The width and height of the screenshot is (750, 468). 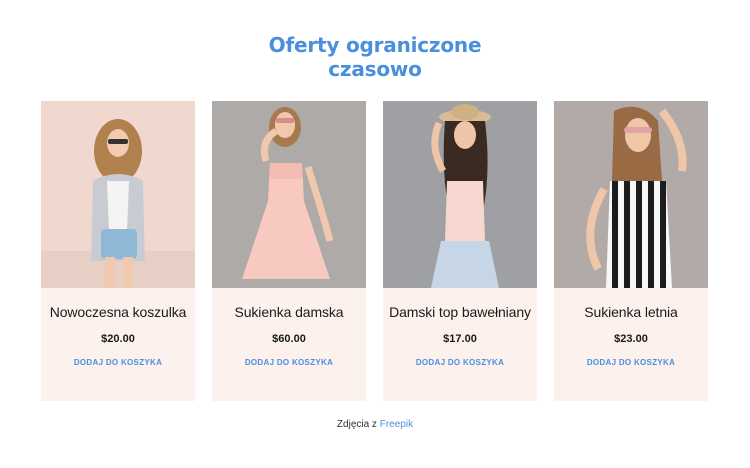 What do you see at coordinates (118, 339) in the screenshot?
I see `product-price: $20.00` at bounding box center [118, 339].